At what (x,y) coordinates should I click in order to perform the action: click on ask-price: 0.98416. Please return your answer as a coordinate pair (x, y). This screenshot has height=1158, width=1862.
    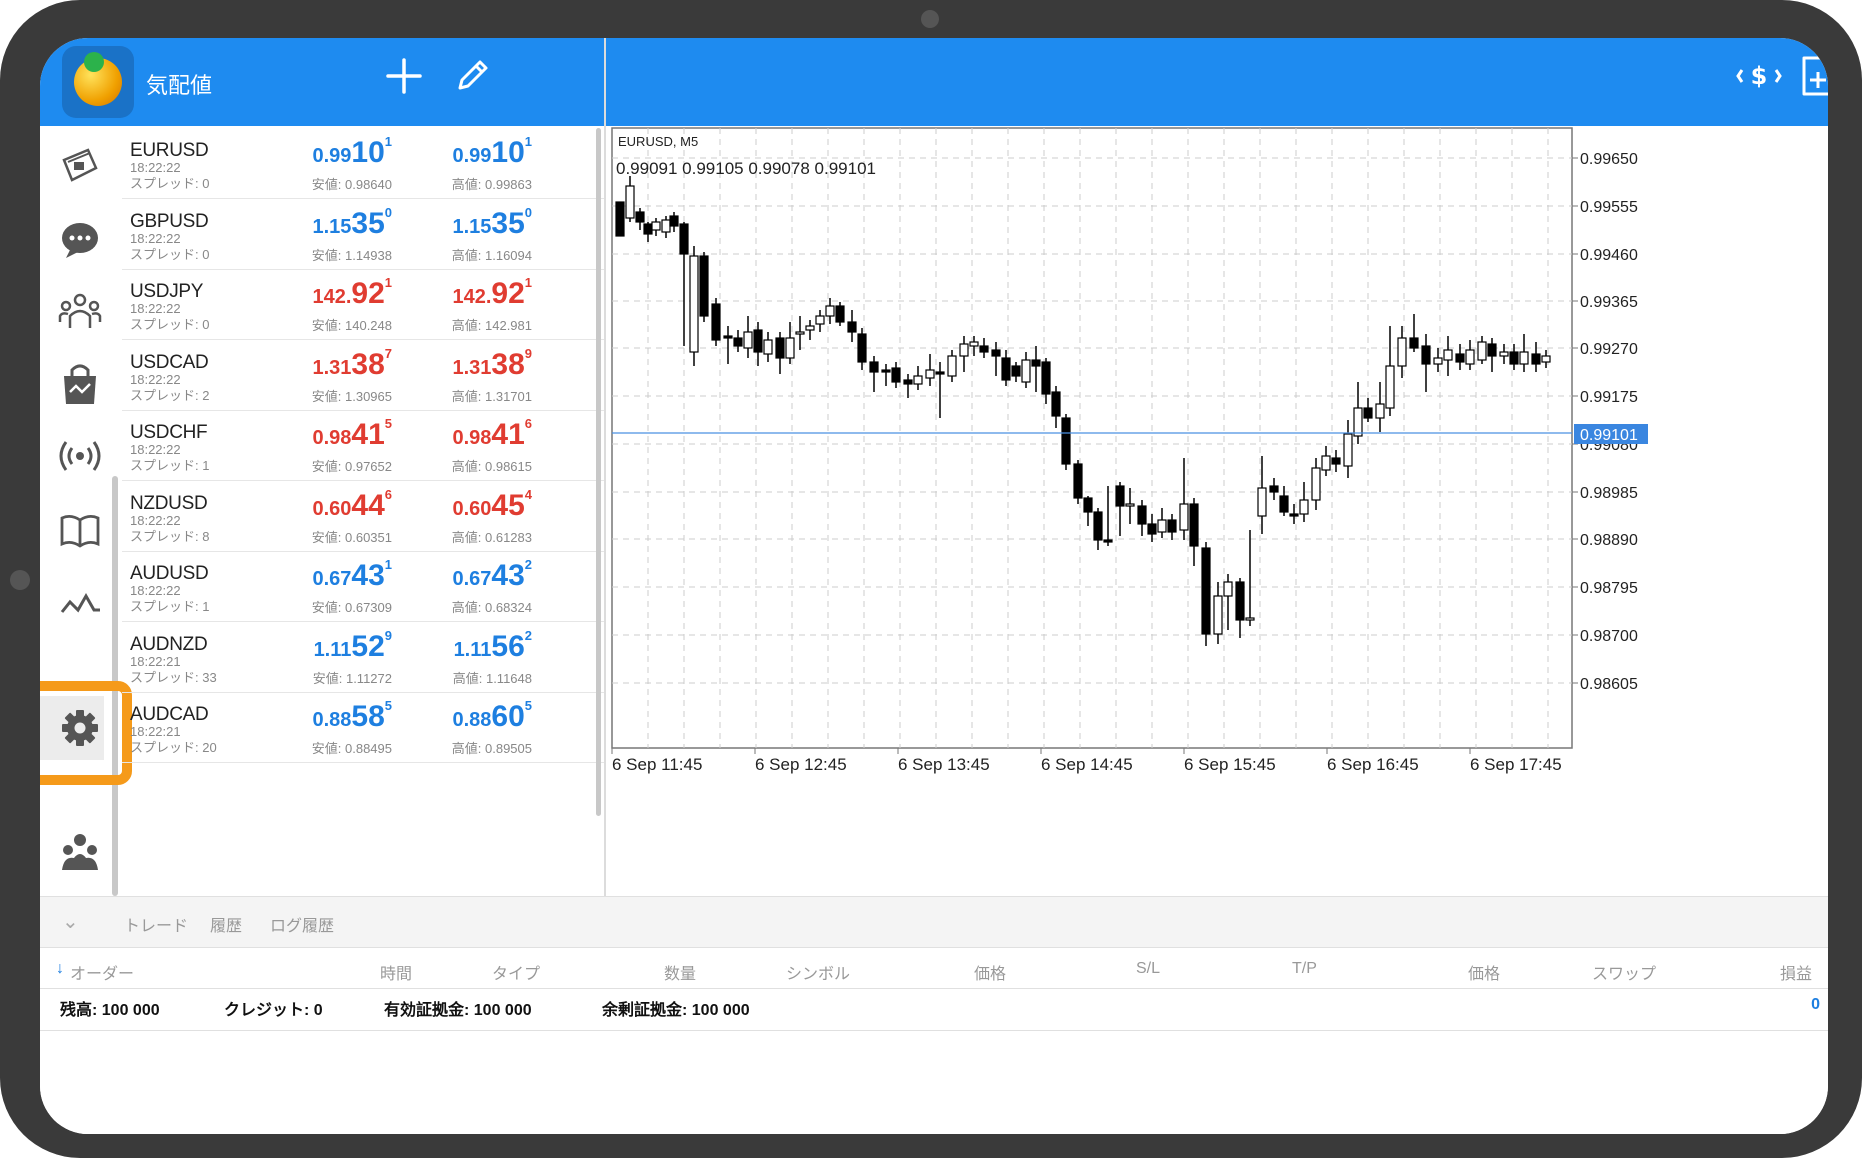
    Looking at the image, I should click on (467, 434).